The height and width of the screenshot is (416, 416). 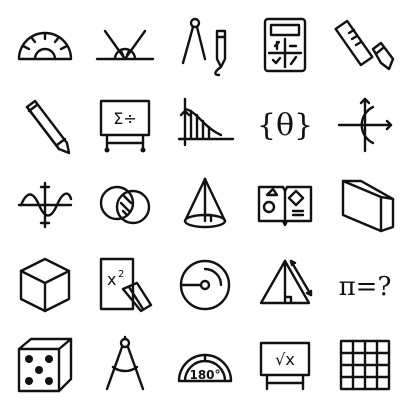 What do you see at coordinates (125, 365) in the screenshot?
I see `divider-compass-icon` at bounding box center [125, 365].